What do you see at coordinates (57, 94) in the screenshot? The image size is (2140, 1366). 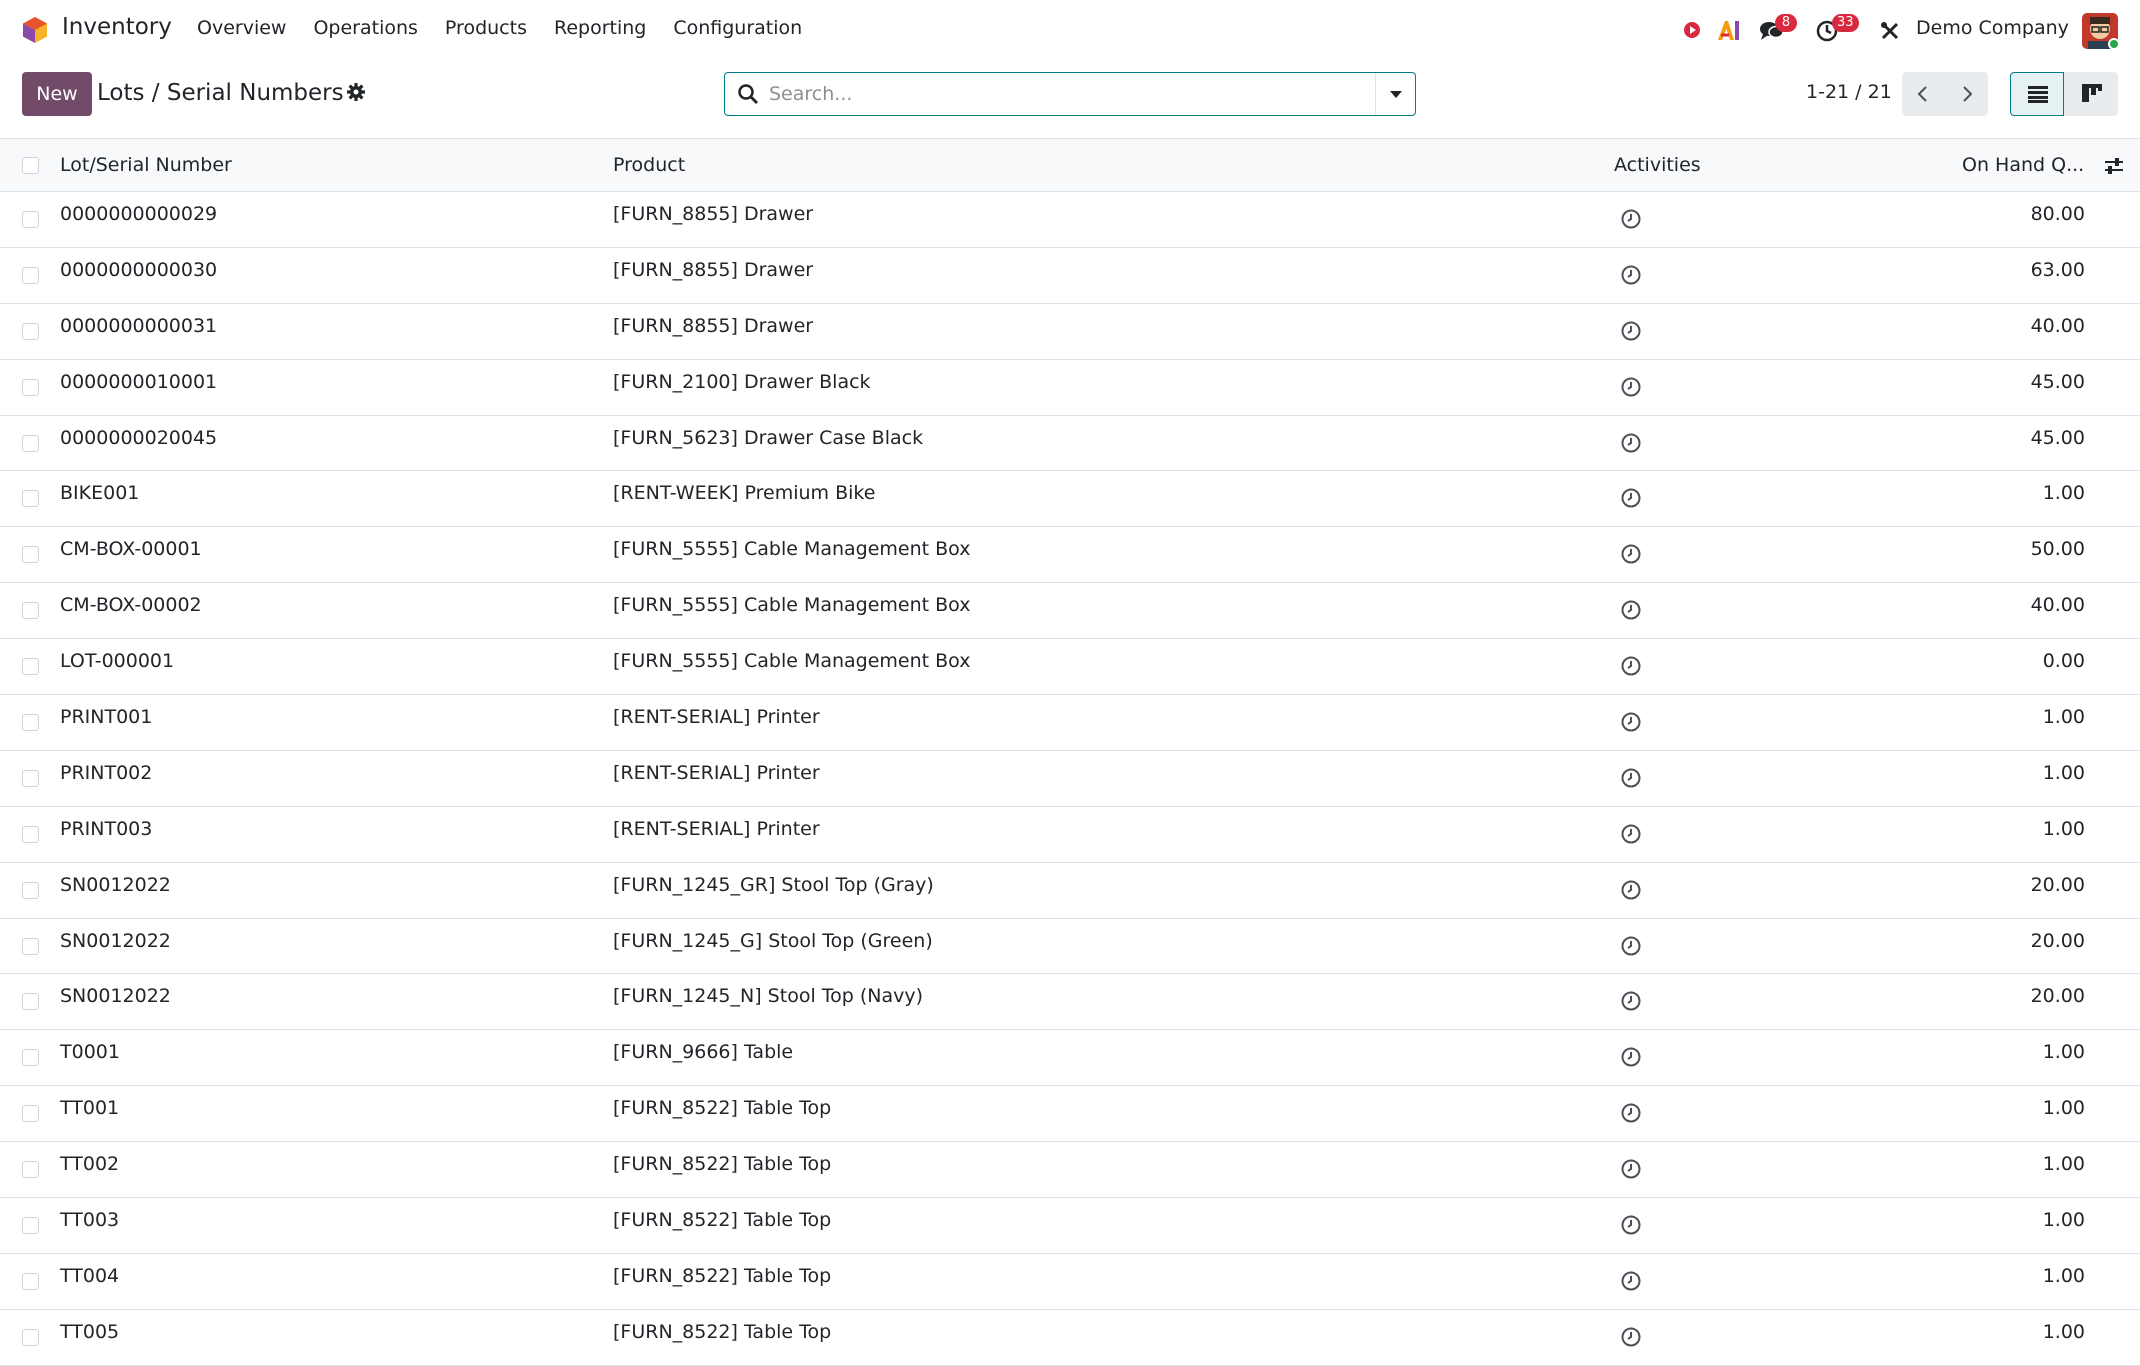 I see `new-button: New` at bounding box center [57, 94].